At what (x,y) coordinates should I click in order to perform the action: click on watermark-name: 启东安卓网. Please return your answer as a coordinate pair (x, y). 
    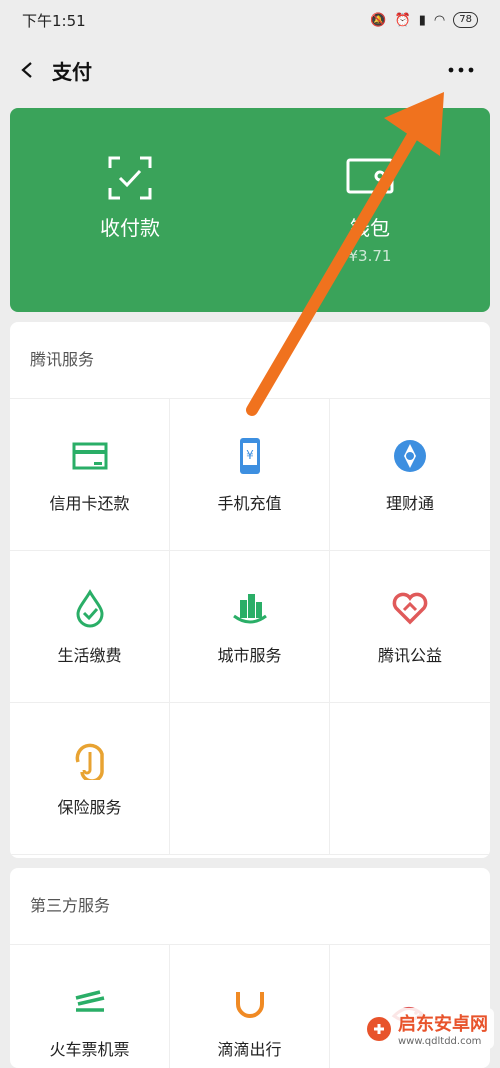
    Looking at the image, I should click on (443, 1024).